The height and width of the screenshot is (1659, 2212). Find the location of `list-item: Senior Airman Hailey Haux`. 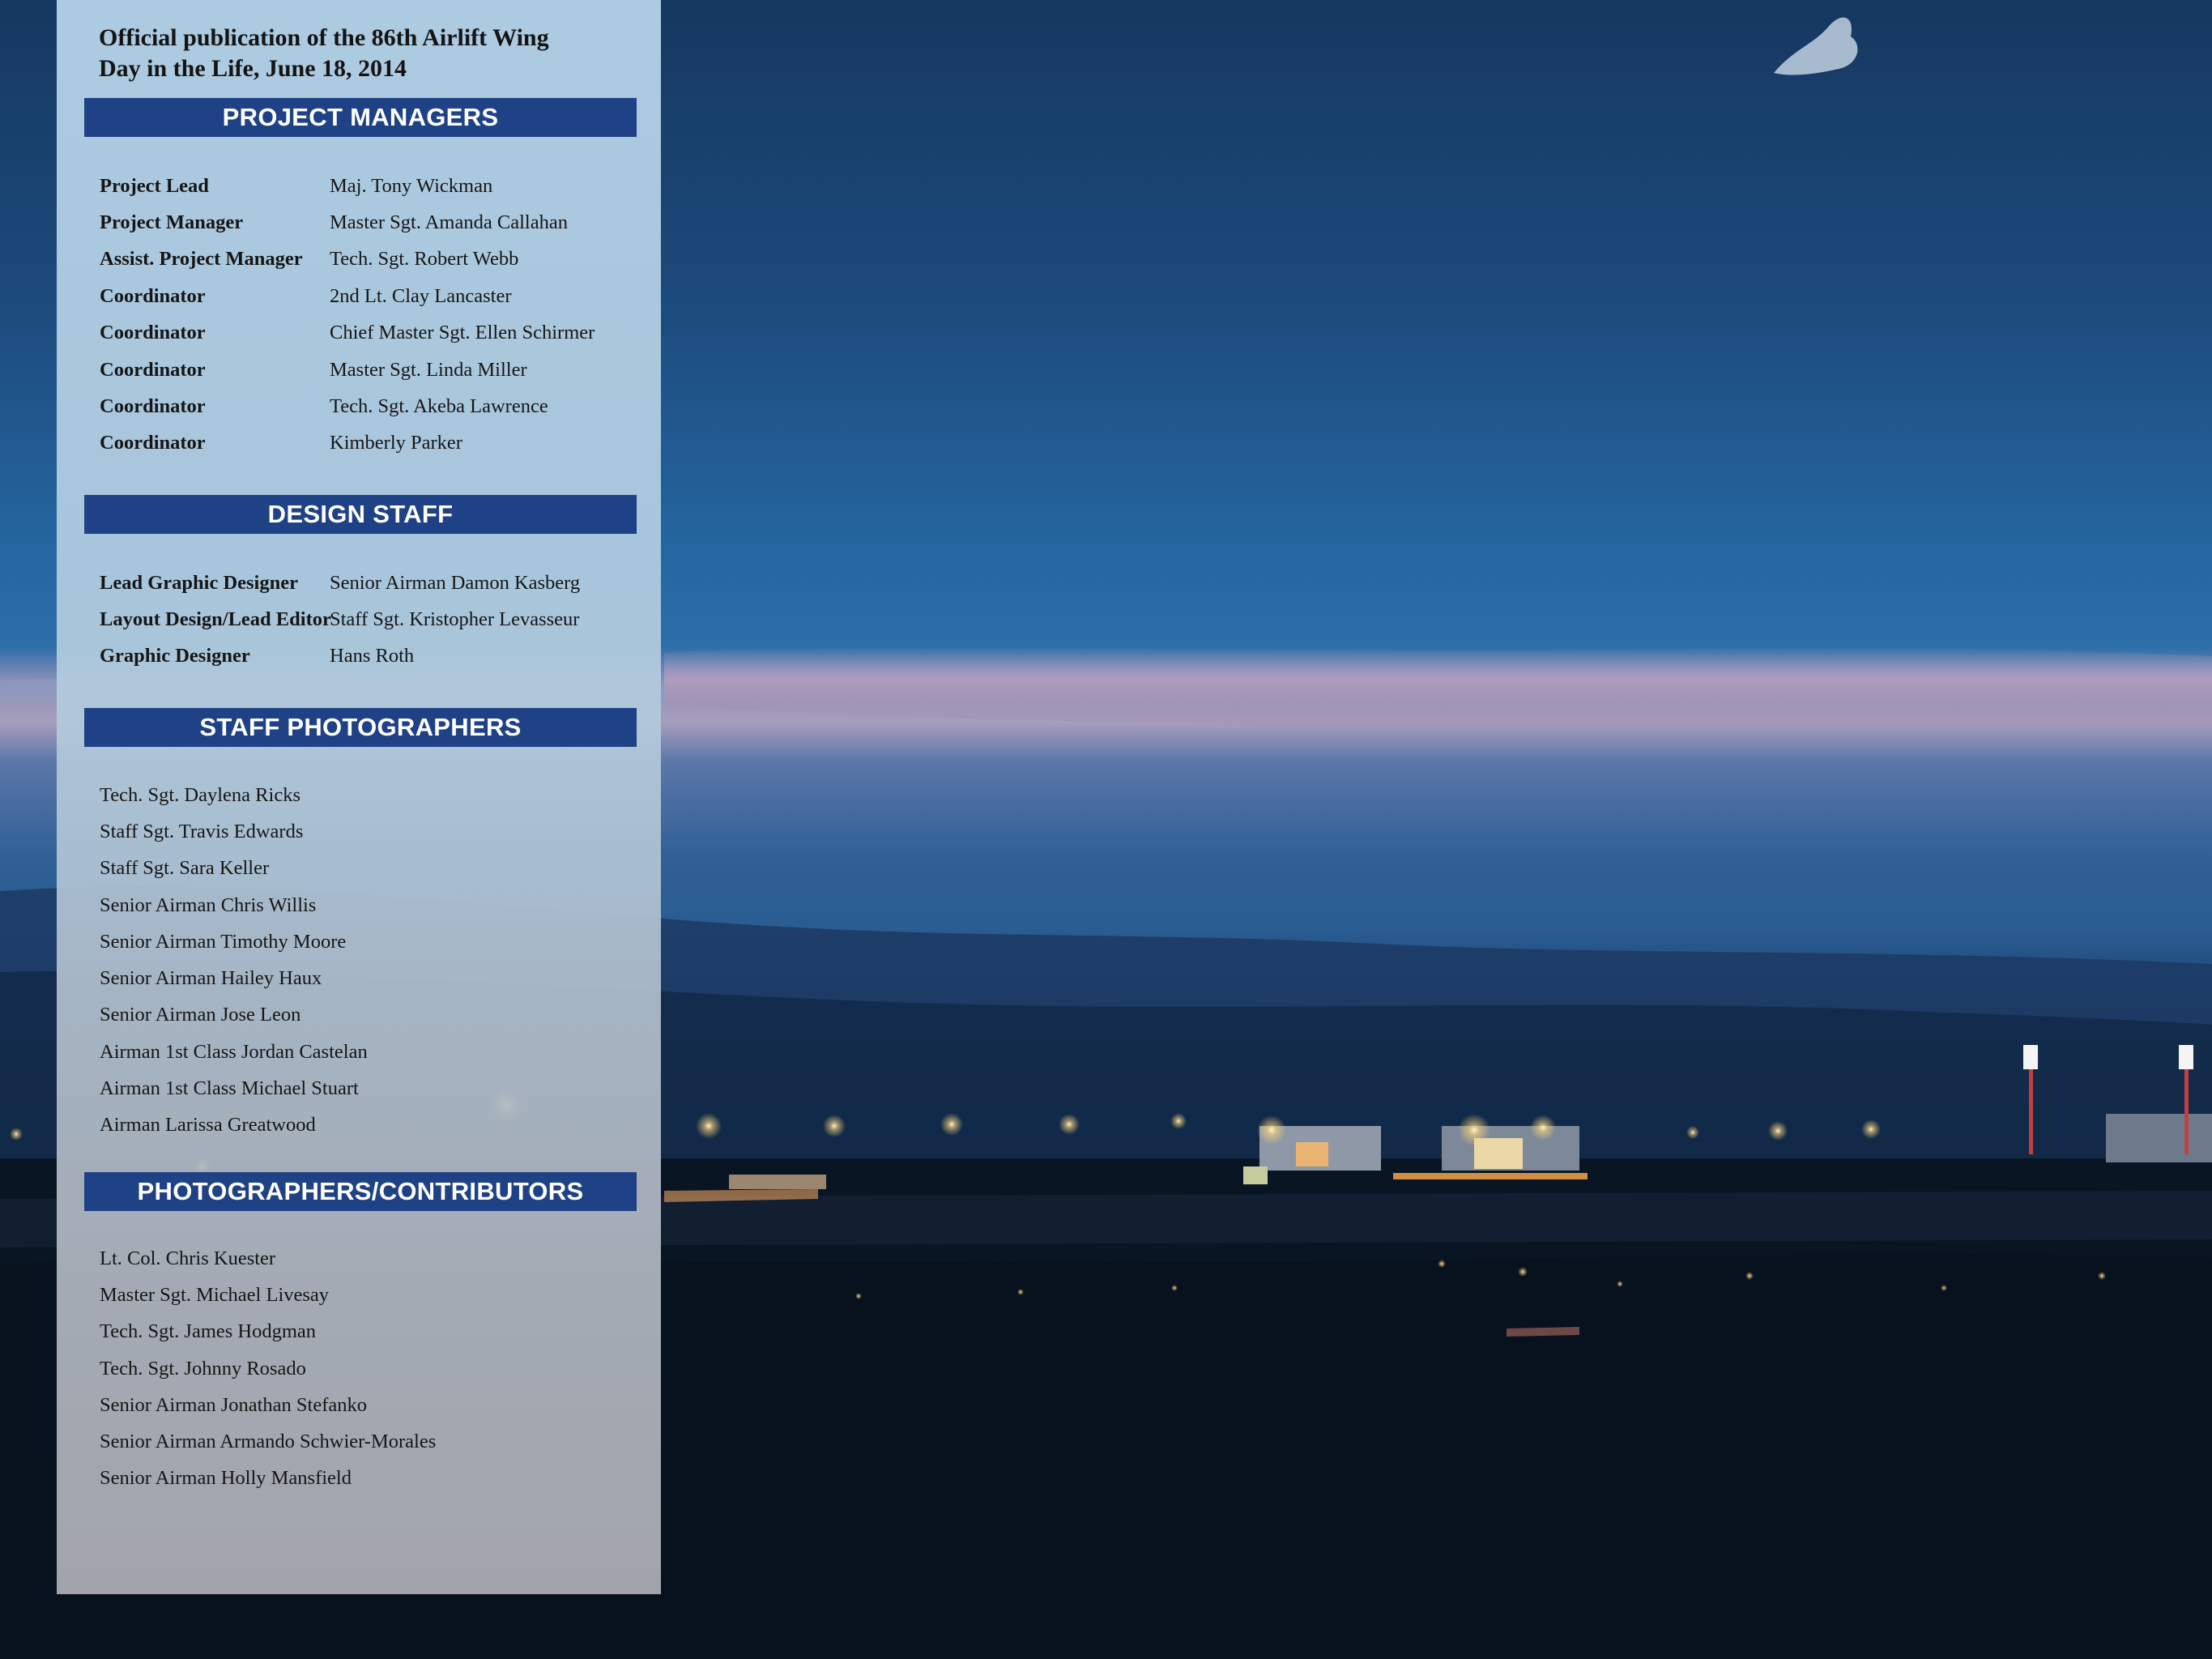

list-item: Senior Airman Hailey Haux is located at coordinates (211, 978).